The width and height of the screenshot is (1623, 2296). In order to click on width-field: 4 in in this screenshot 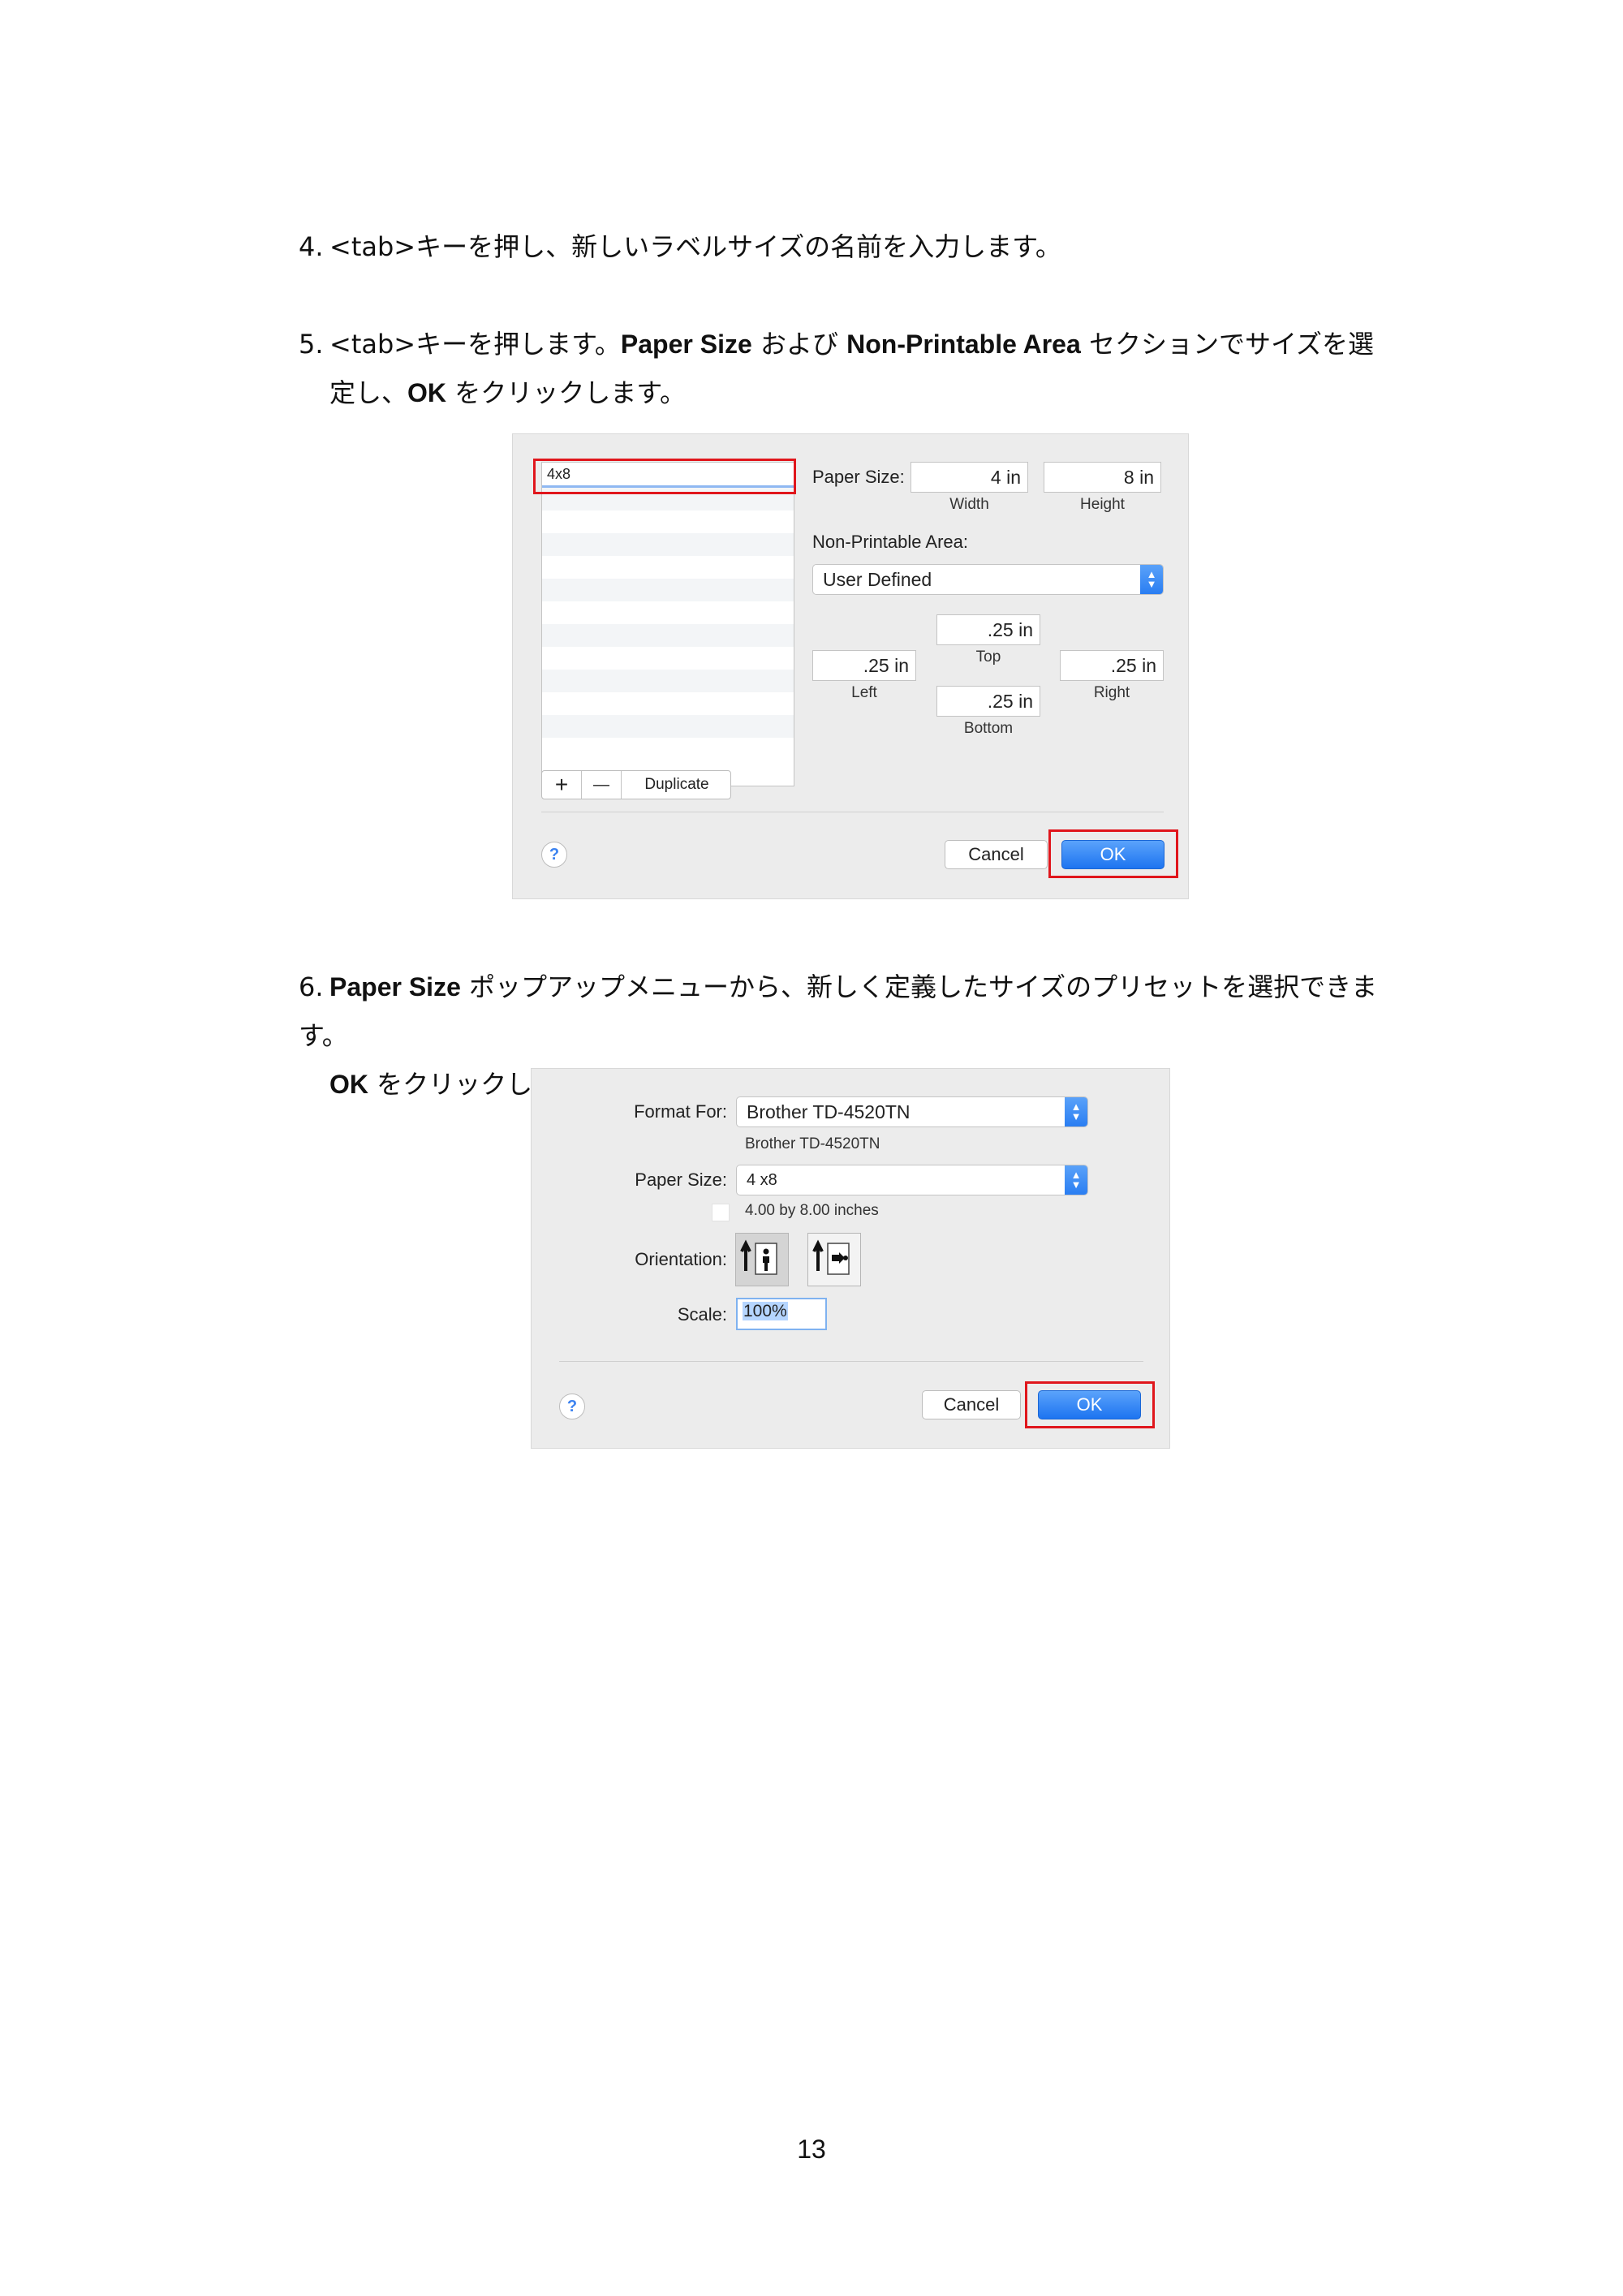, I will do `click(969, 478)`.